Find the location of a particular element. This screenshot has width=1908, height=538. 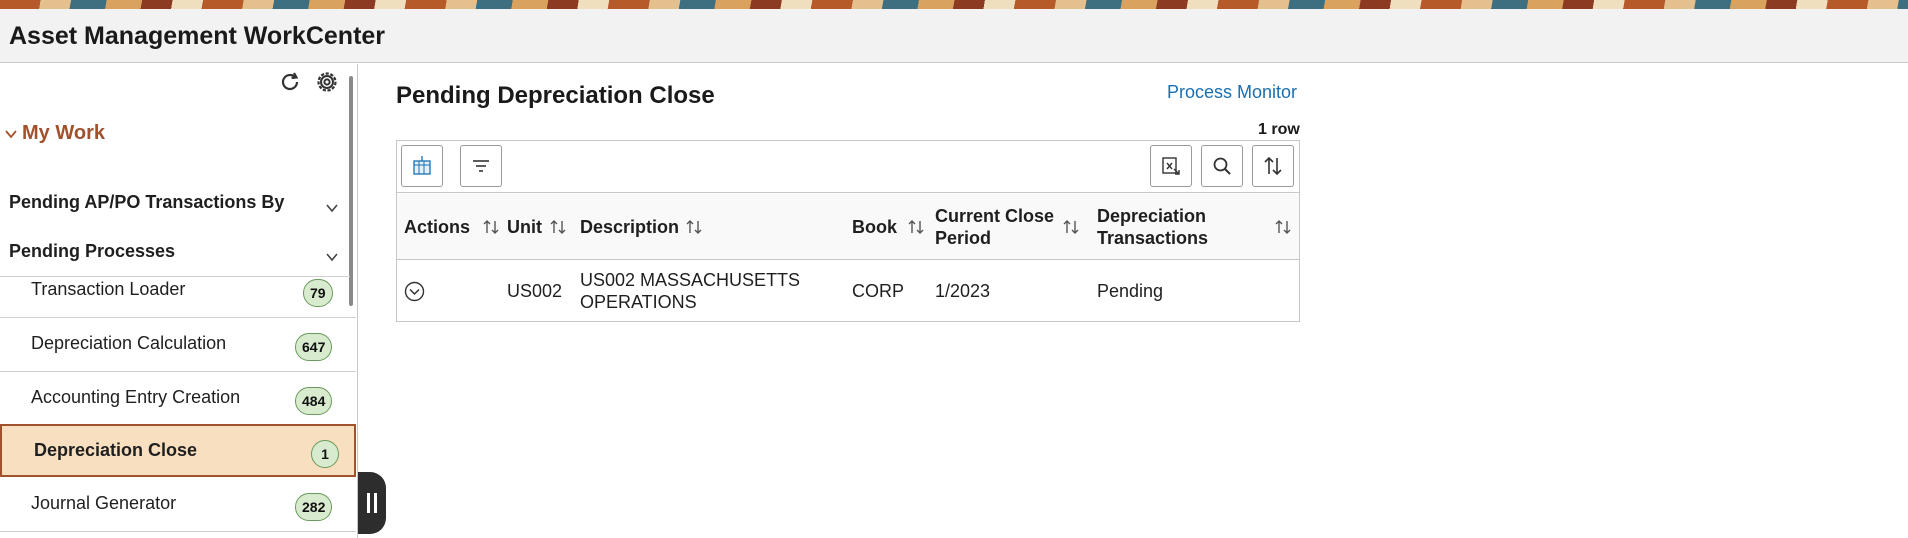

sidebar-item-depreciation-calculation: Depreciation Calculation 647 is located at coordinates (178, 345).